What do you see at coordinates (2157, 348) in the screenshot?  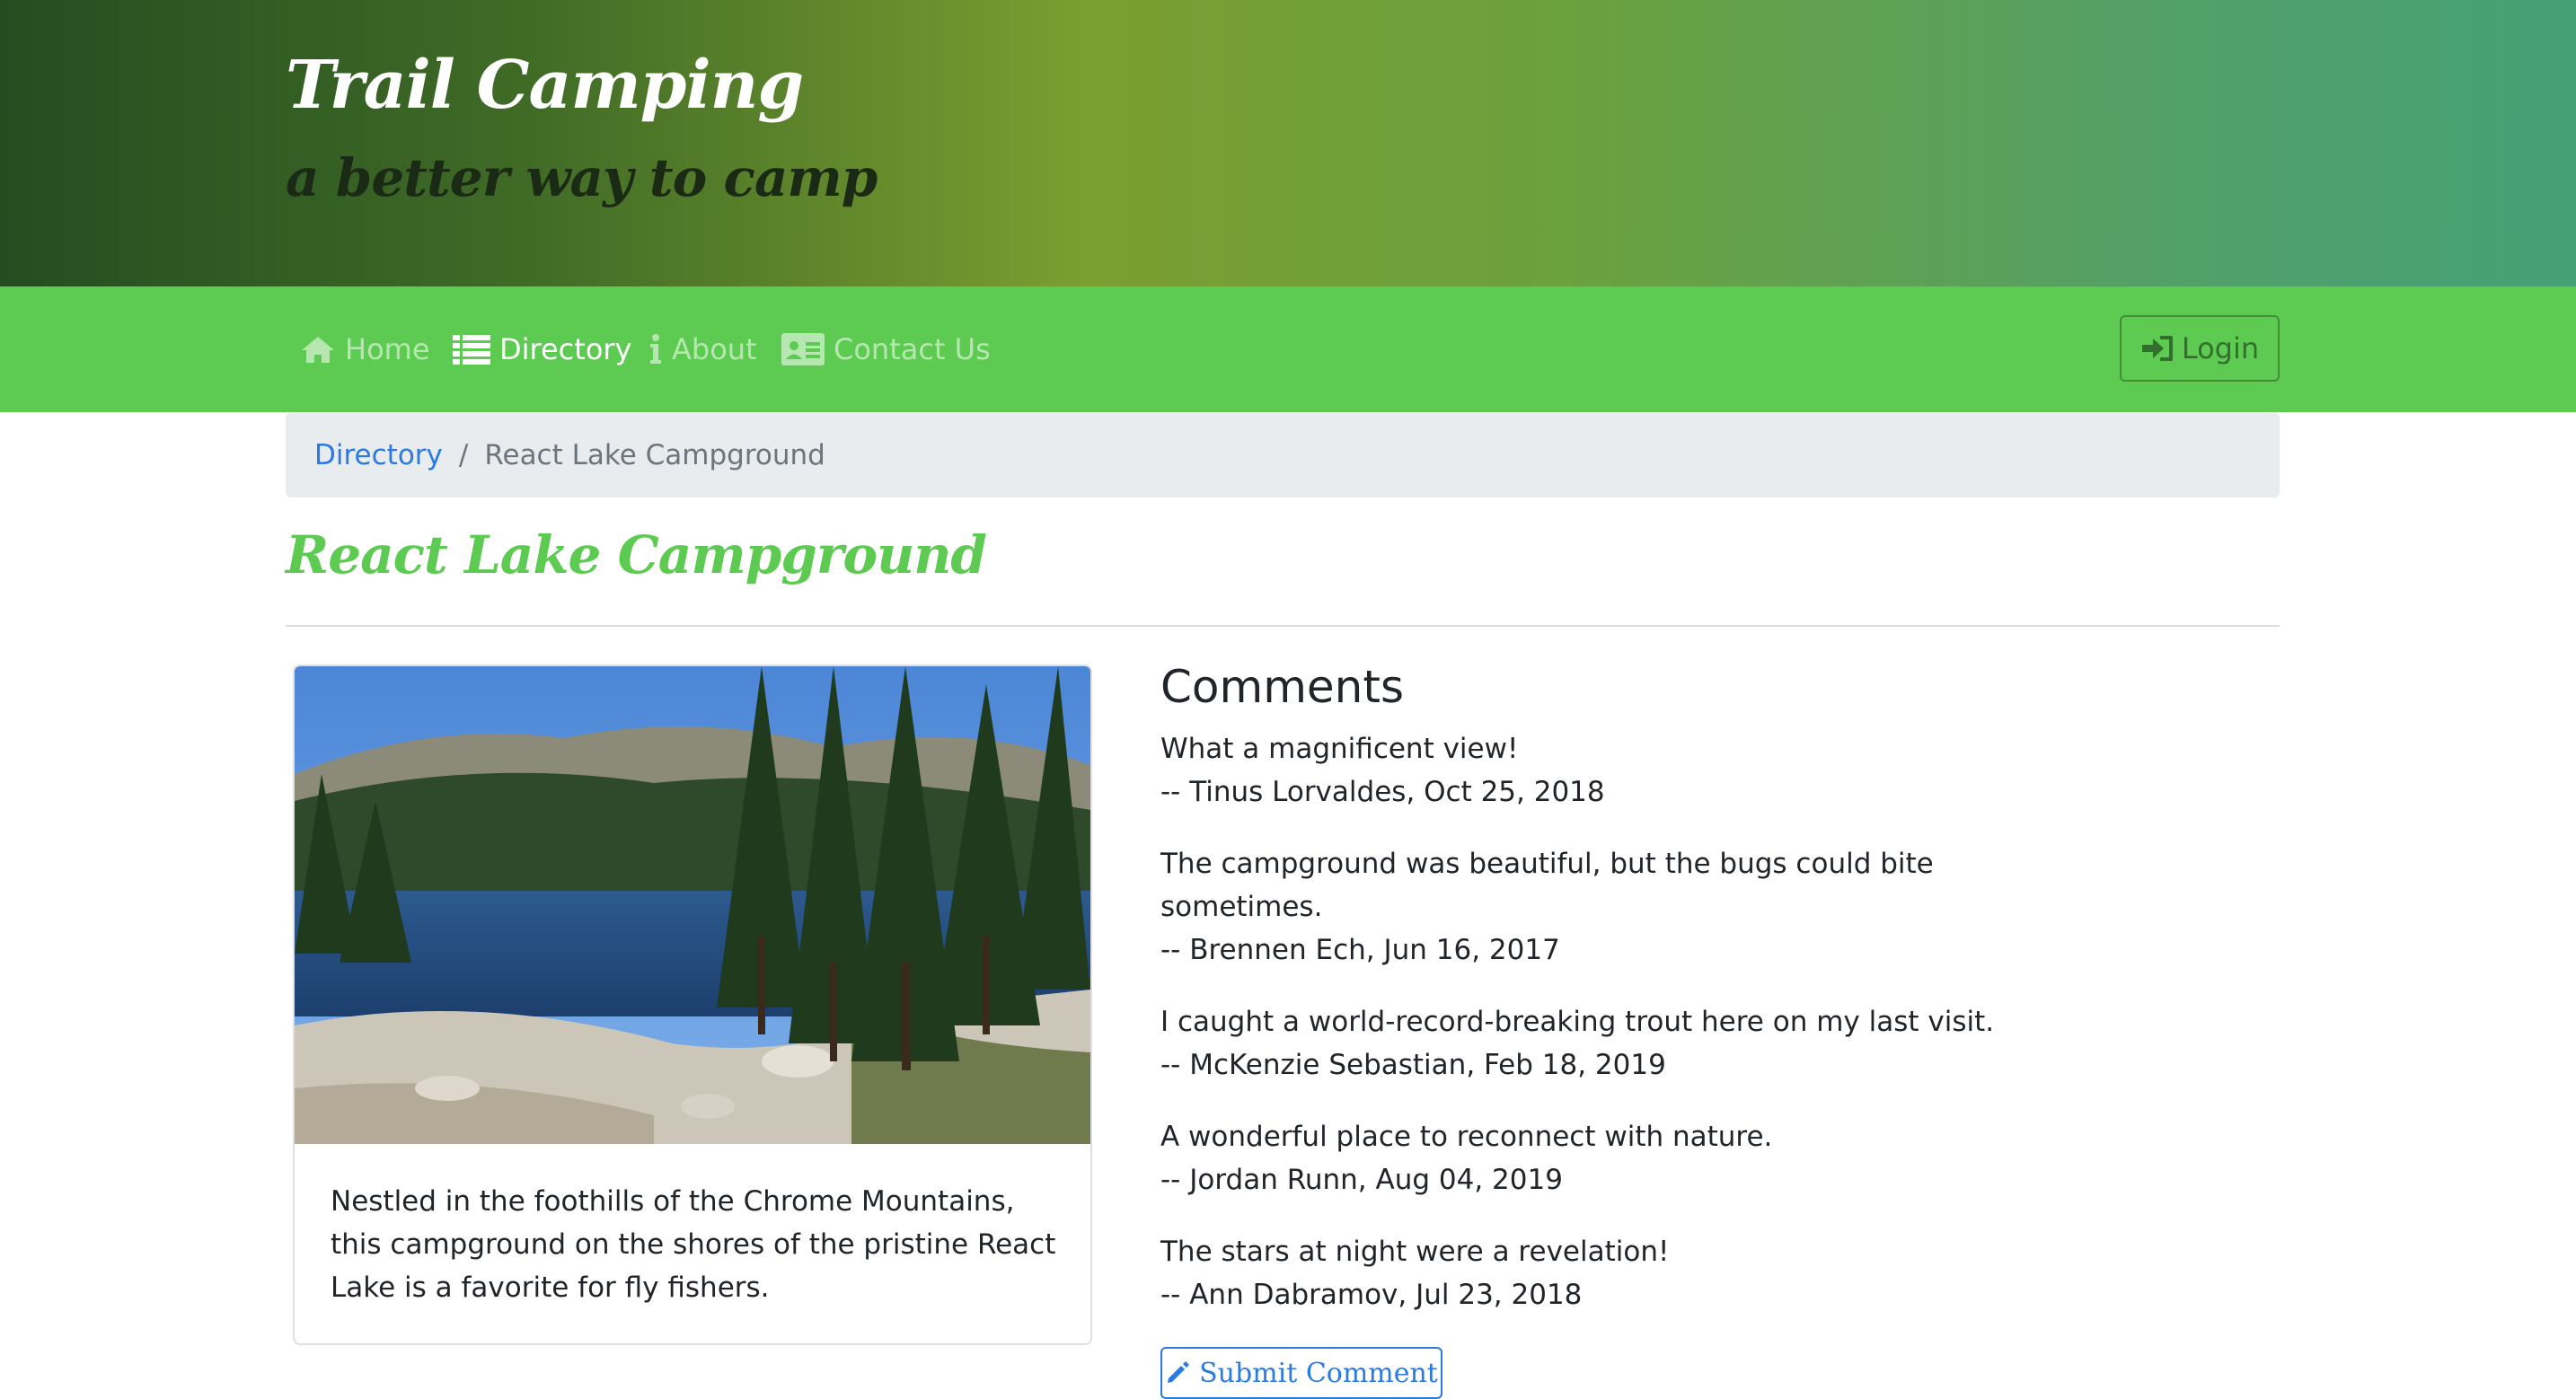 I see `sign-in-icon` at bounding box center [2157, 348].